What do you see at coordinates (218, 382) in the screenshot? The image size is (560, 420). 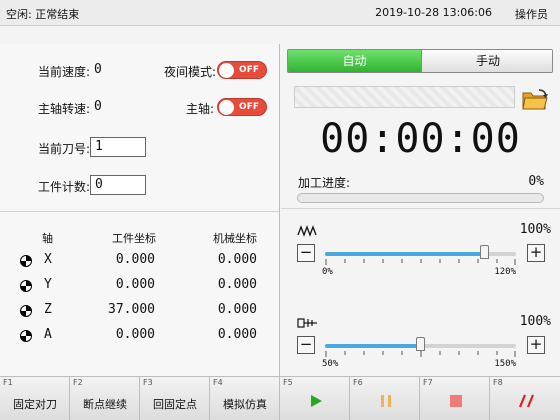 I see `fkey-number: F4` at bounding box center [218, 382].